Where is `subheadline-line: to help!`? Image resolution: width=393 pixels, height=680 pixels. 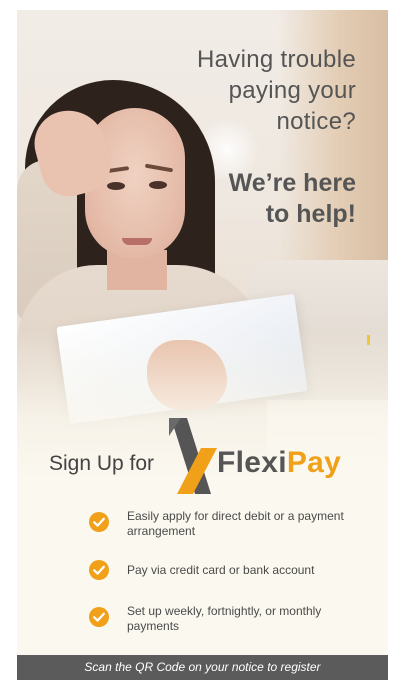 subheadline-line: to help! is located at coordinates (310, 214).